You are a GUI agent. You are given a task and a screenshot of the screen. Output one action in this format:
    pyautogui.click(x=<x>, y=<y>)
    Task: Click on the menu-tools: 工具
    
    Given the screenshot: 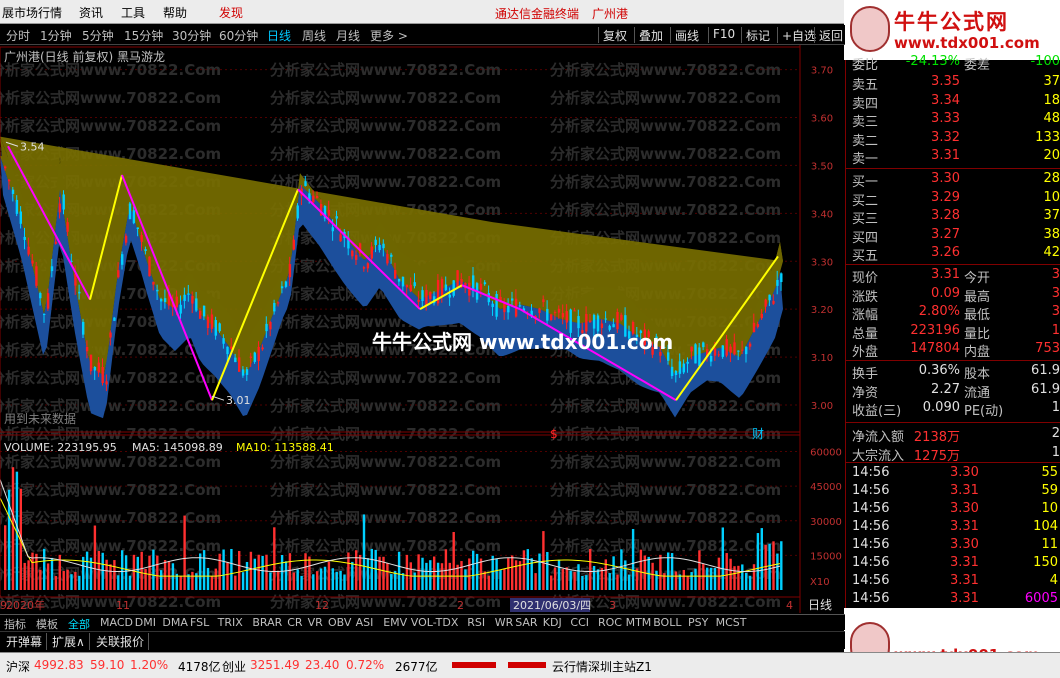 What is the action you would take?
    pyautogui.click(x=133, y=12)
    